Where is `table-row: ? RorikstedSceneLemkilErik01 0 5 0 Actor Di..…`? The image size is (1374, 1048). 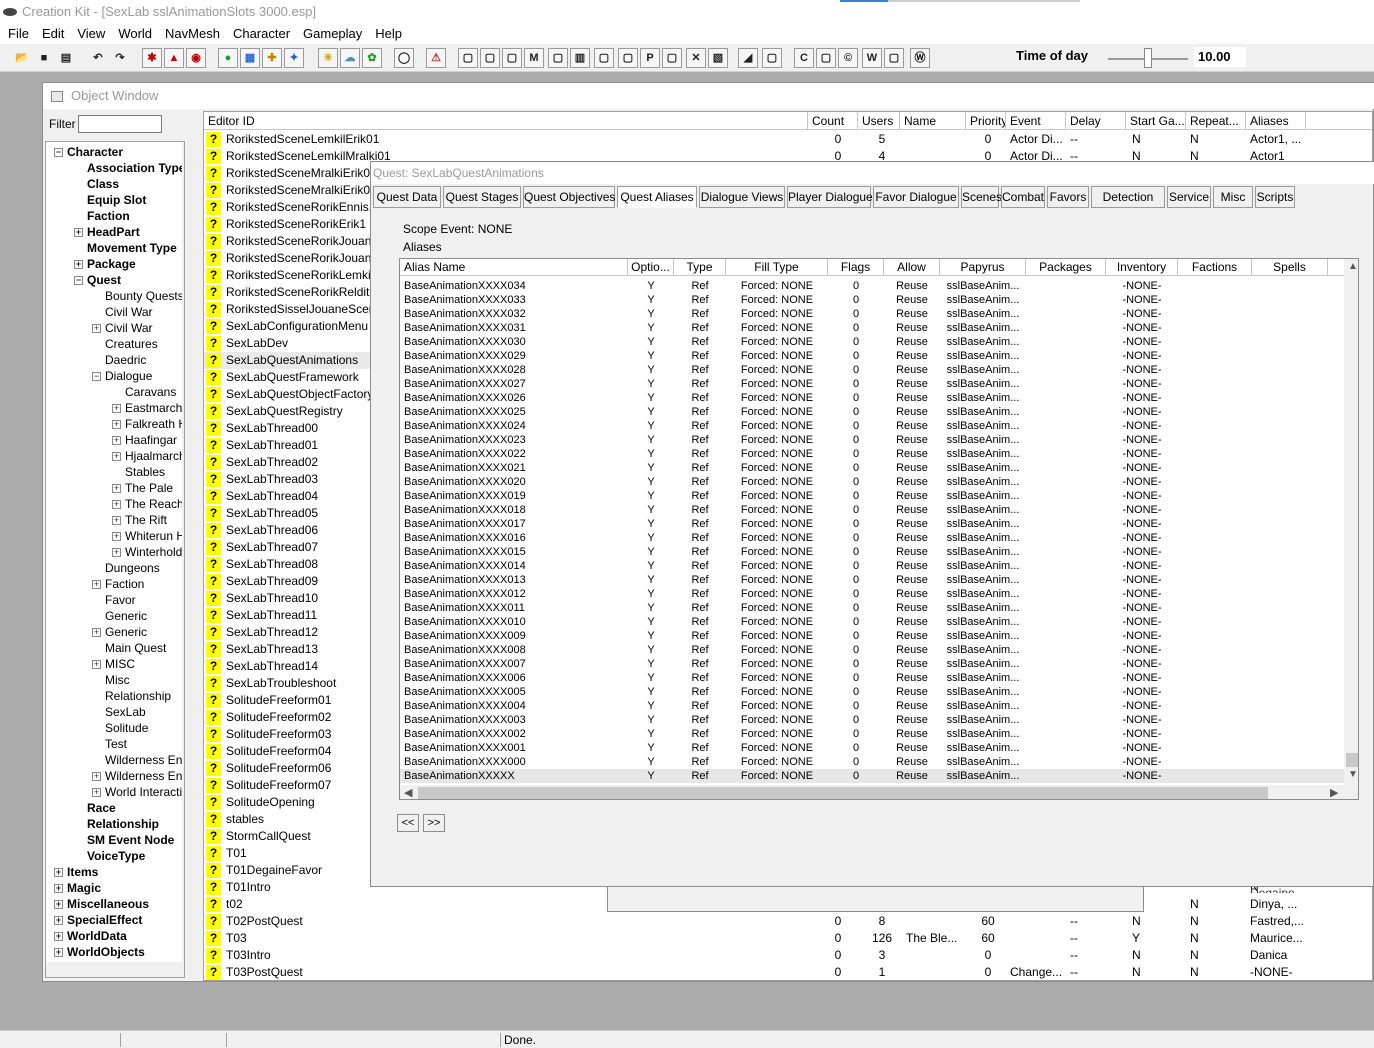
table-row: ? RorikstedSceneLemkilErik01 0 5 0 Actor Di..… is located at coordinates (788, 139).